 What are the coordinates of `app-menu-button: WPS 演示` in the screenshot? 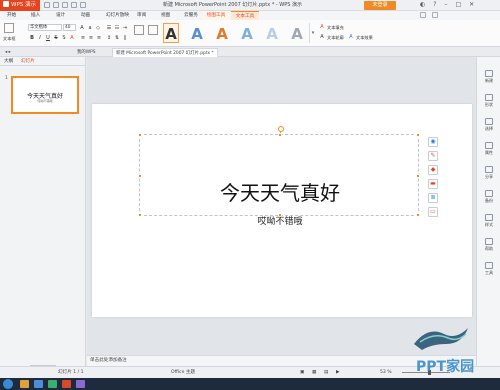 It's located at (20, 5).